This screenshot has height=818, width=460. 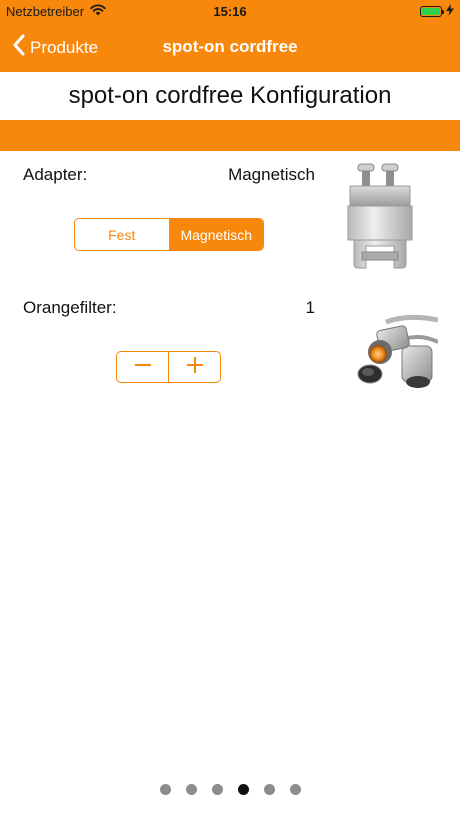 What do you see at coordinates (70, 307) in the screenshot?
I see `orangefilter-label: Orangefilter:` at bounding box center [70, 307].